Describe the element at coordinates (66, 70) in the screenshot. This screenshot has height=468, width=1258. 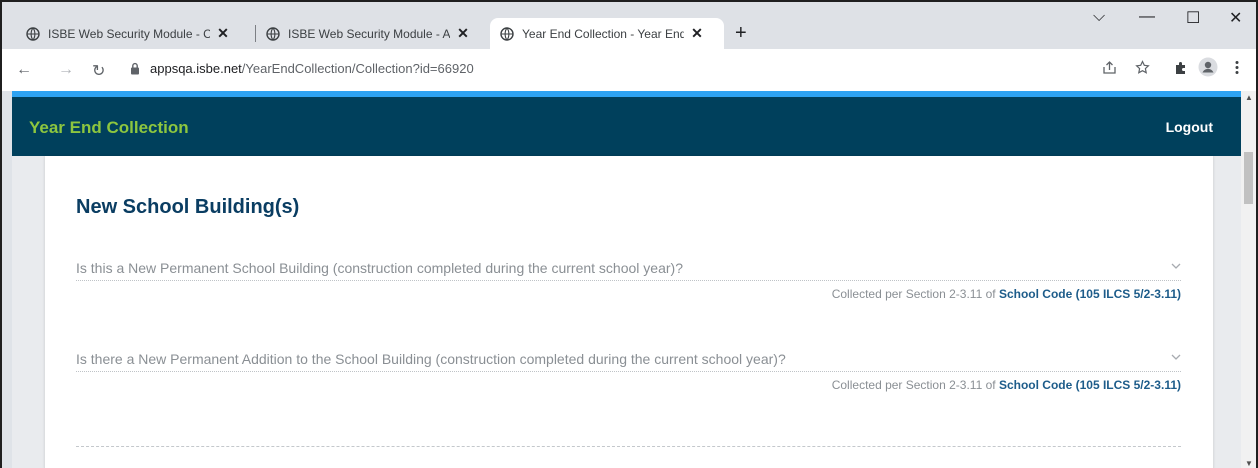
I see `forward-button: →` at that location.